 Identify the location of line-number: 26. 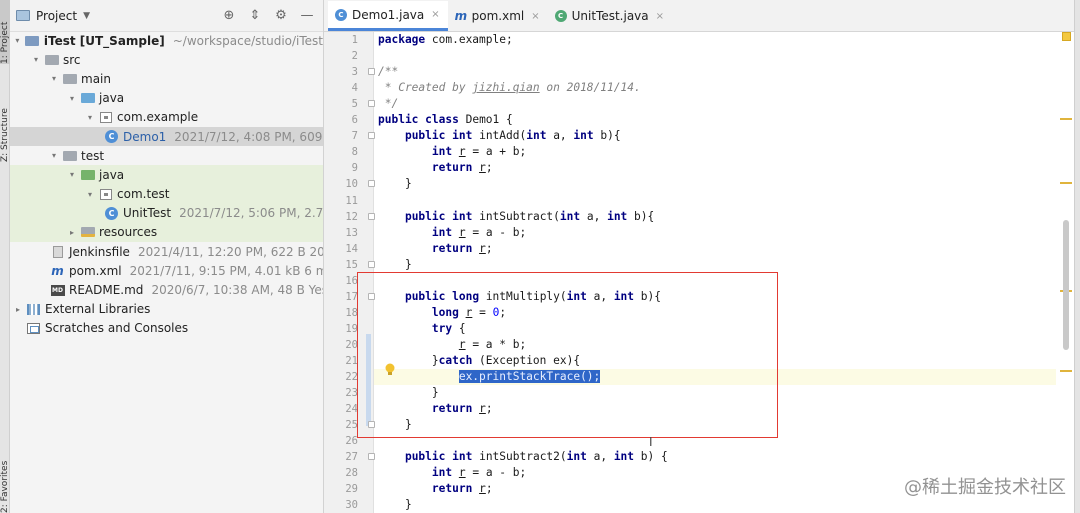
(341, 441).